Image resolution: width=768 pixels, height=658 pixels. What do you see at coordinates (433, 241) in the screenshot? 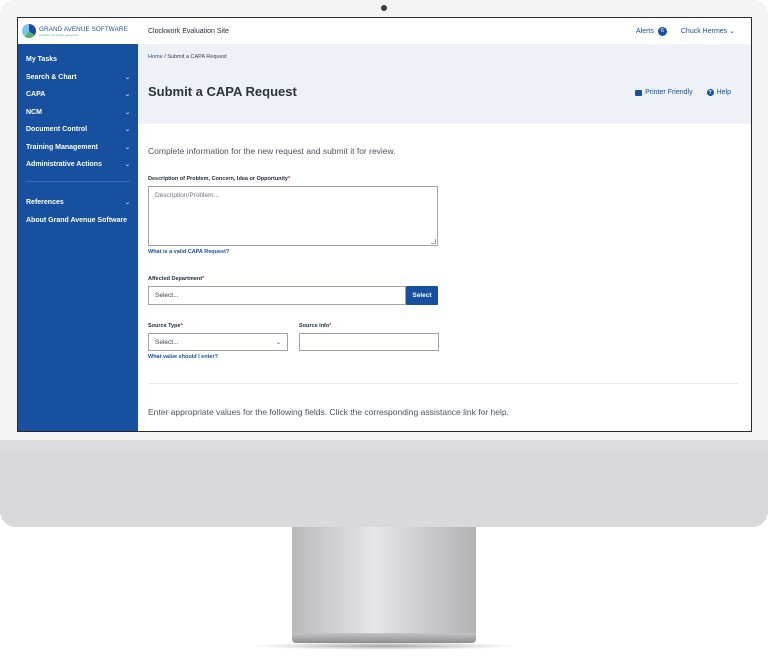
I see `resize-handle` at bounding box center [433, 241].